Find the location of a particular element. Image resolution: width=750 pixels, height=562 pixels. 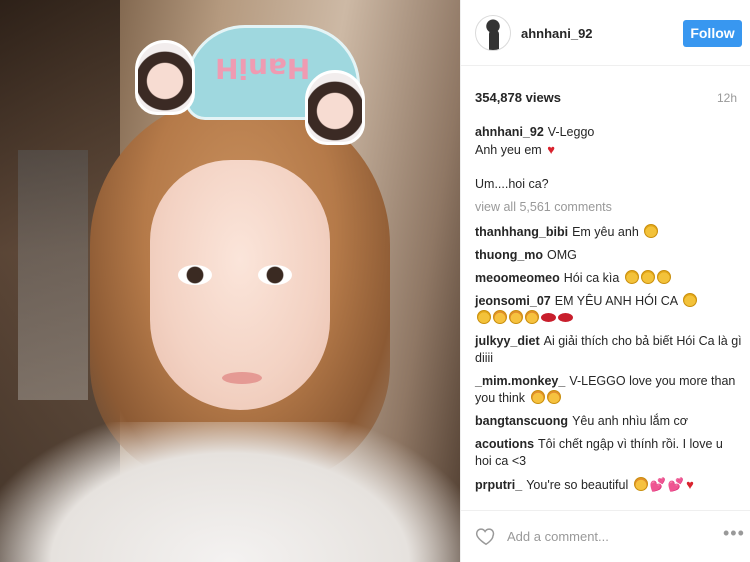

comment-text: EM YÊU ANH HÓI CA is located at coordinates (616, 301).